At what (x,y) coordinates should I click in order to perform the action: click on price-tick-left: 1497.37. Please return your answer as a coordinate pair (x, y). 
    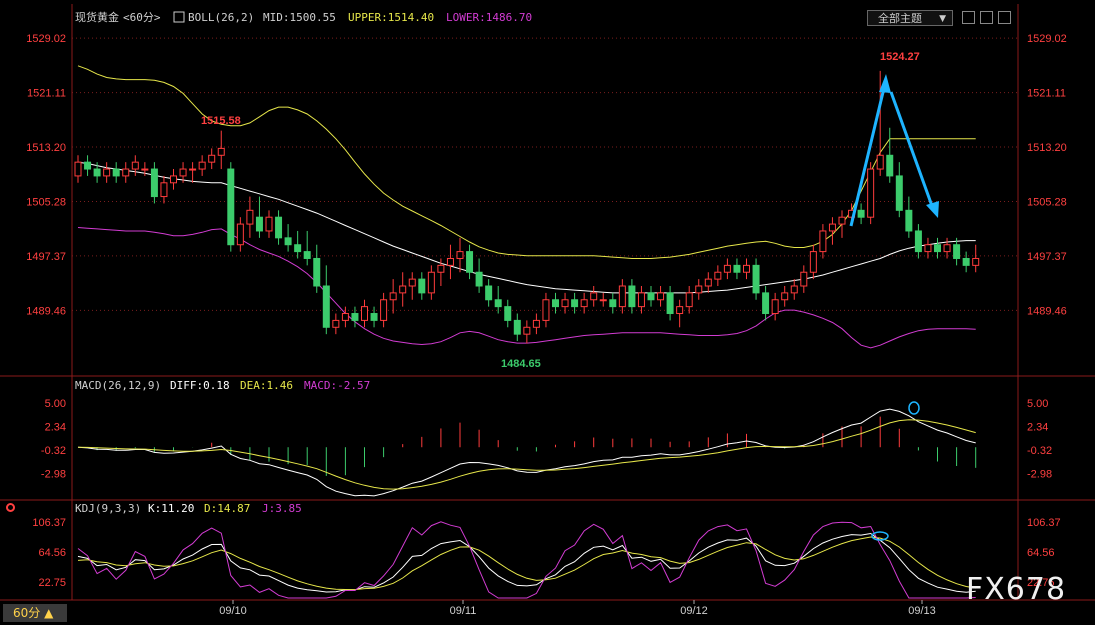
    Looking at the image, I should click on (46, 257).